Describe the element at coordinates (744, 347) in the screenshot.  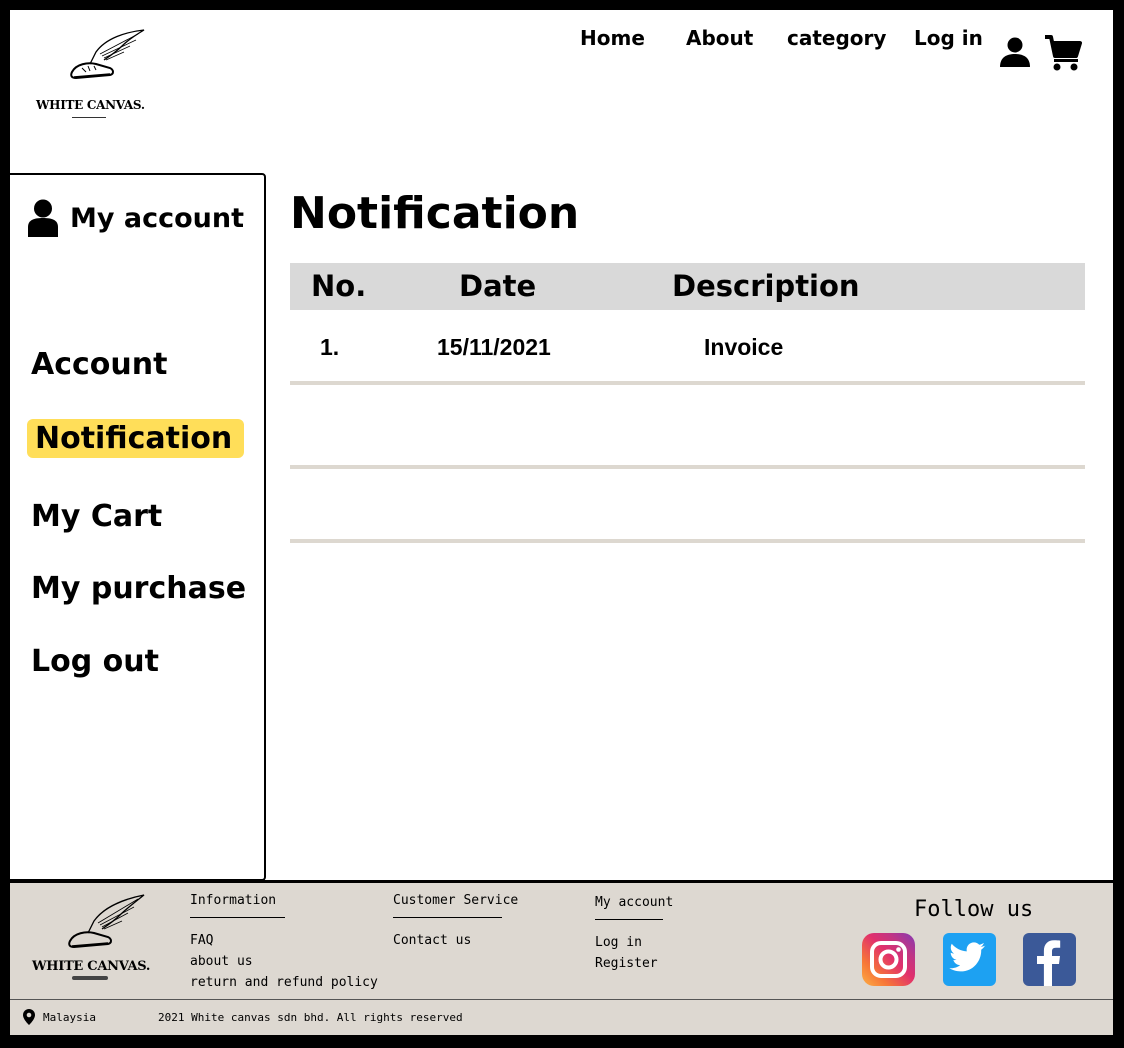
I see `cell-description: Invoice` at that location.